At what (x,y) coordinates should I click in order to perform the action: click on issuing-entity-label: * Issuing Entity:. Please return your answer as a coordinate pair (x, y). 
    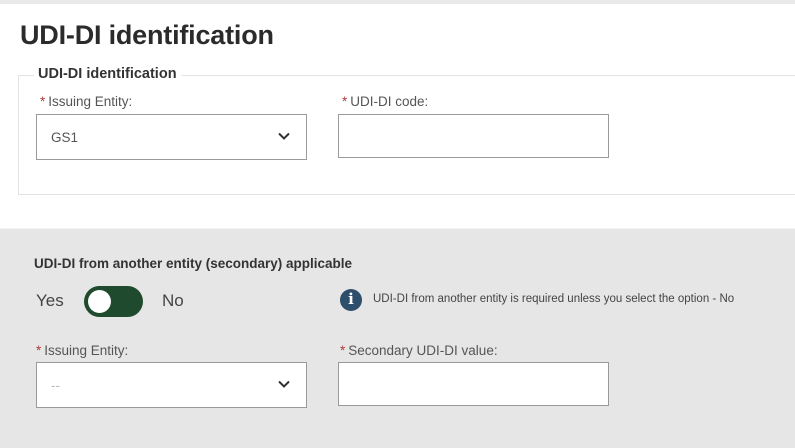
    Looking at the image, I should click on (86, 101).